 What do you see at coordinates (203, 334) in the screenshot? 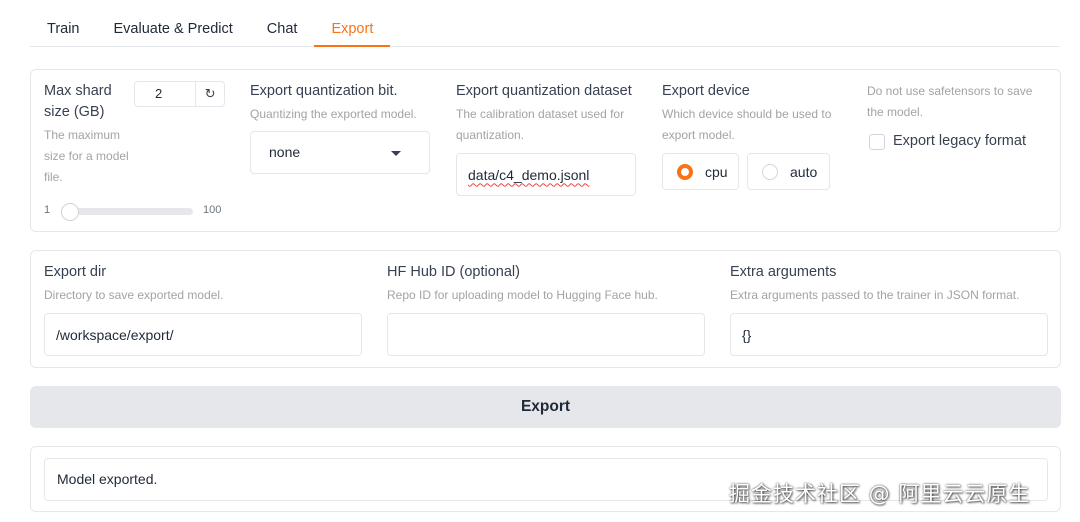
I see `export-dir-input: /workspace/export/` at bounding box center [203, 334].